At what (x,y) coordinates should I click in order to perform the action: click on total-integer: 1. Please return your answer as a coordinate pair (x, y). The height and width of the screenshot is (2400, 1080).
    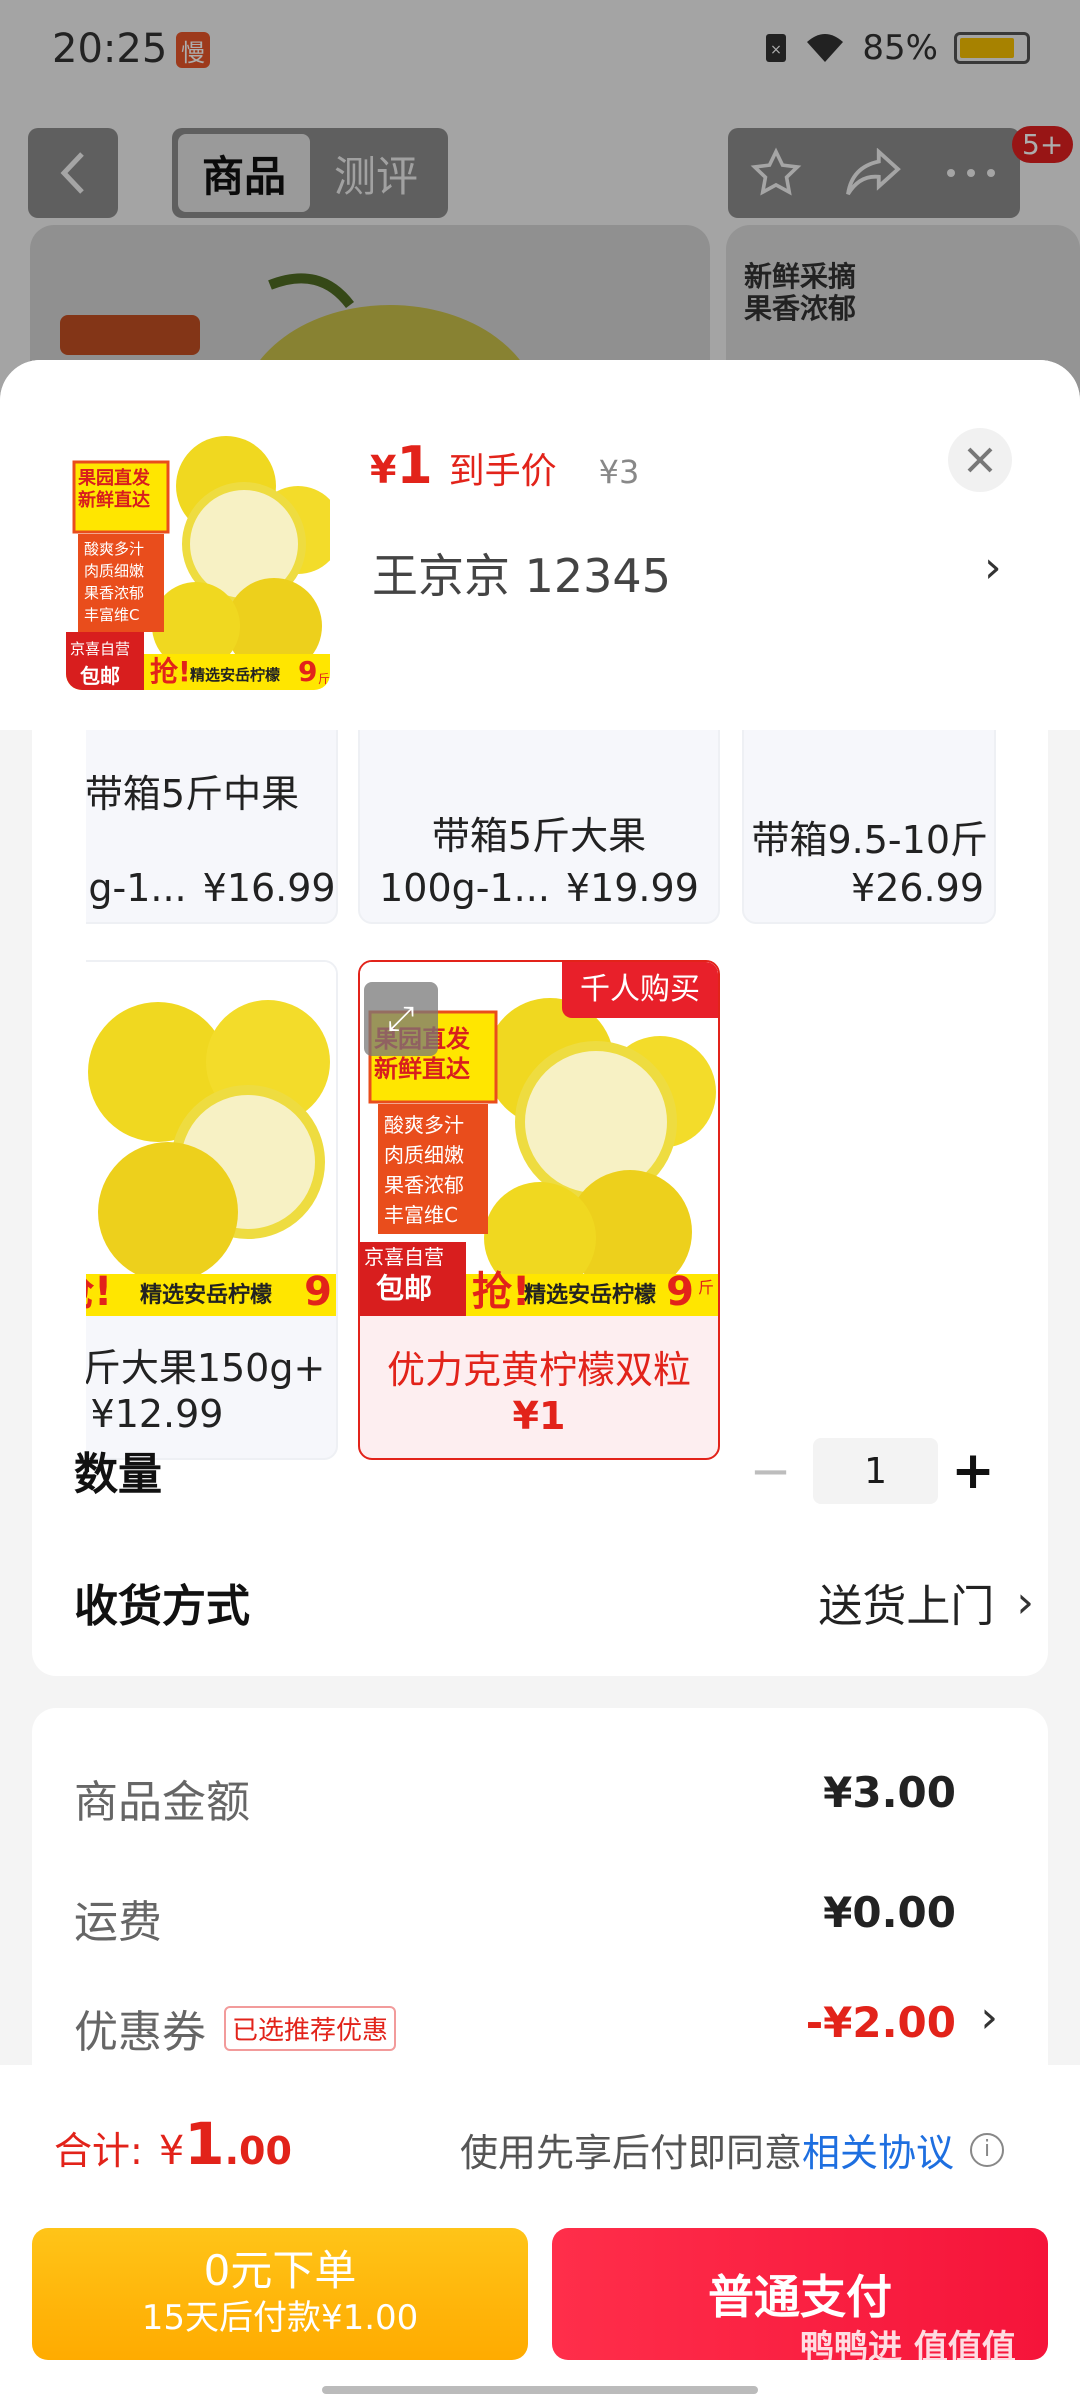
    Looking at the image, I should click on (204, 2144).